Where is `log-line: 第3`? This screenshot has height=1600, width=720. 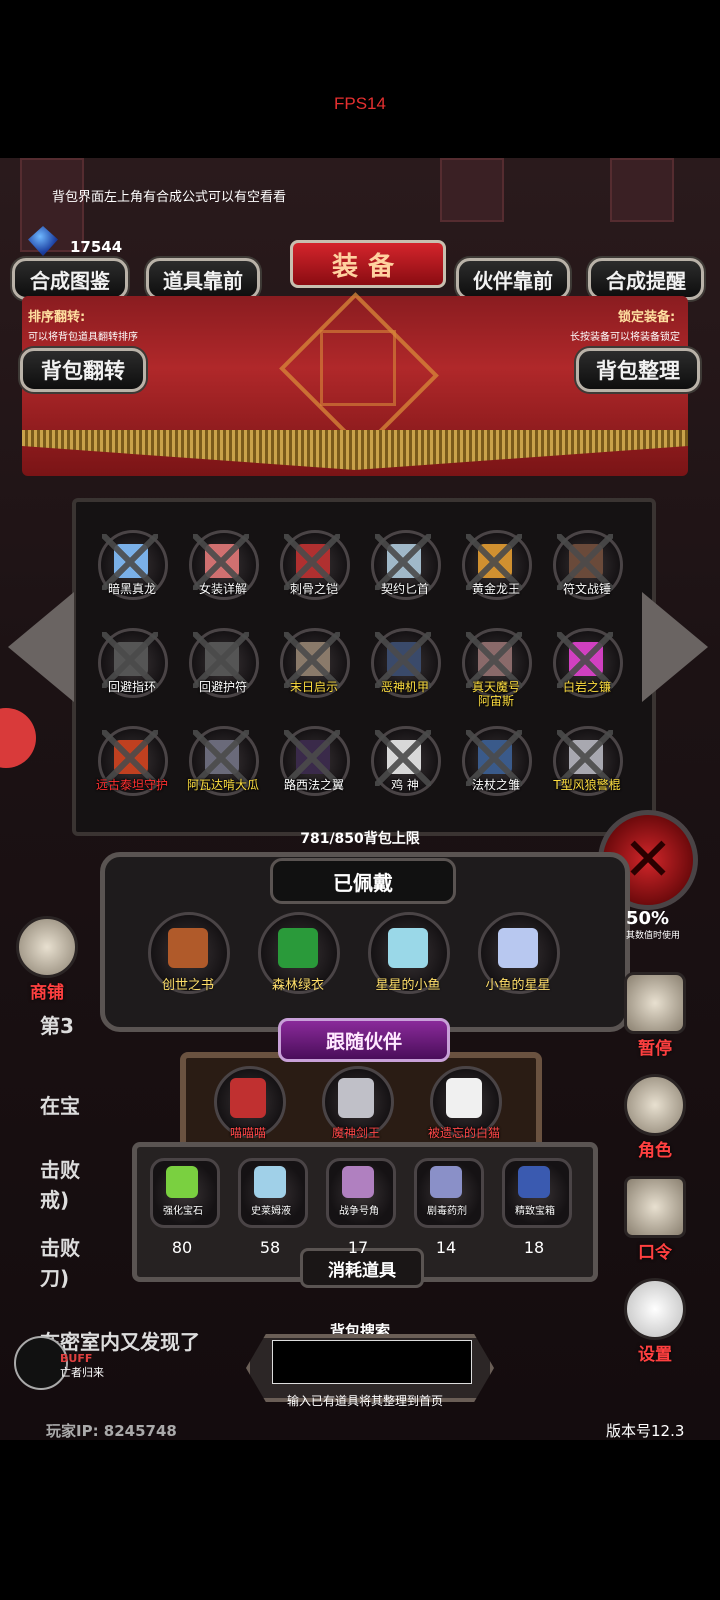
log-line: 第3 is located at coordinates (57, 1026).